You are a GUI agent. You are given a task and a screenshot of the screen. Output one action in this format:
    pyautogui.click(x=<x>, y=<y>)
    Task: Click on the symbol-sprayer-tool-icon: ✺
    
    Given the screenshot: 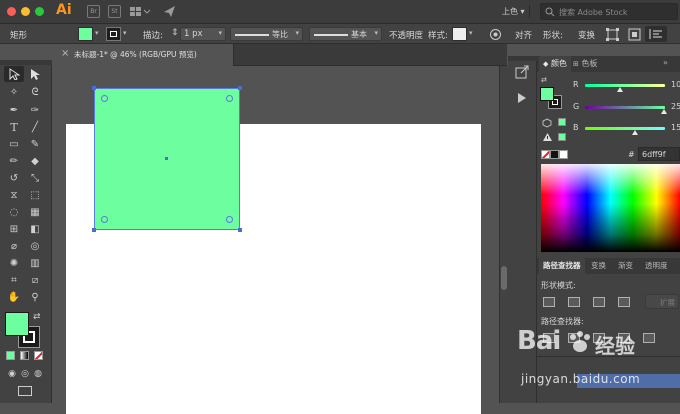 What is the action you would take?
    pyautogui.click(x=14, y=264)
    